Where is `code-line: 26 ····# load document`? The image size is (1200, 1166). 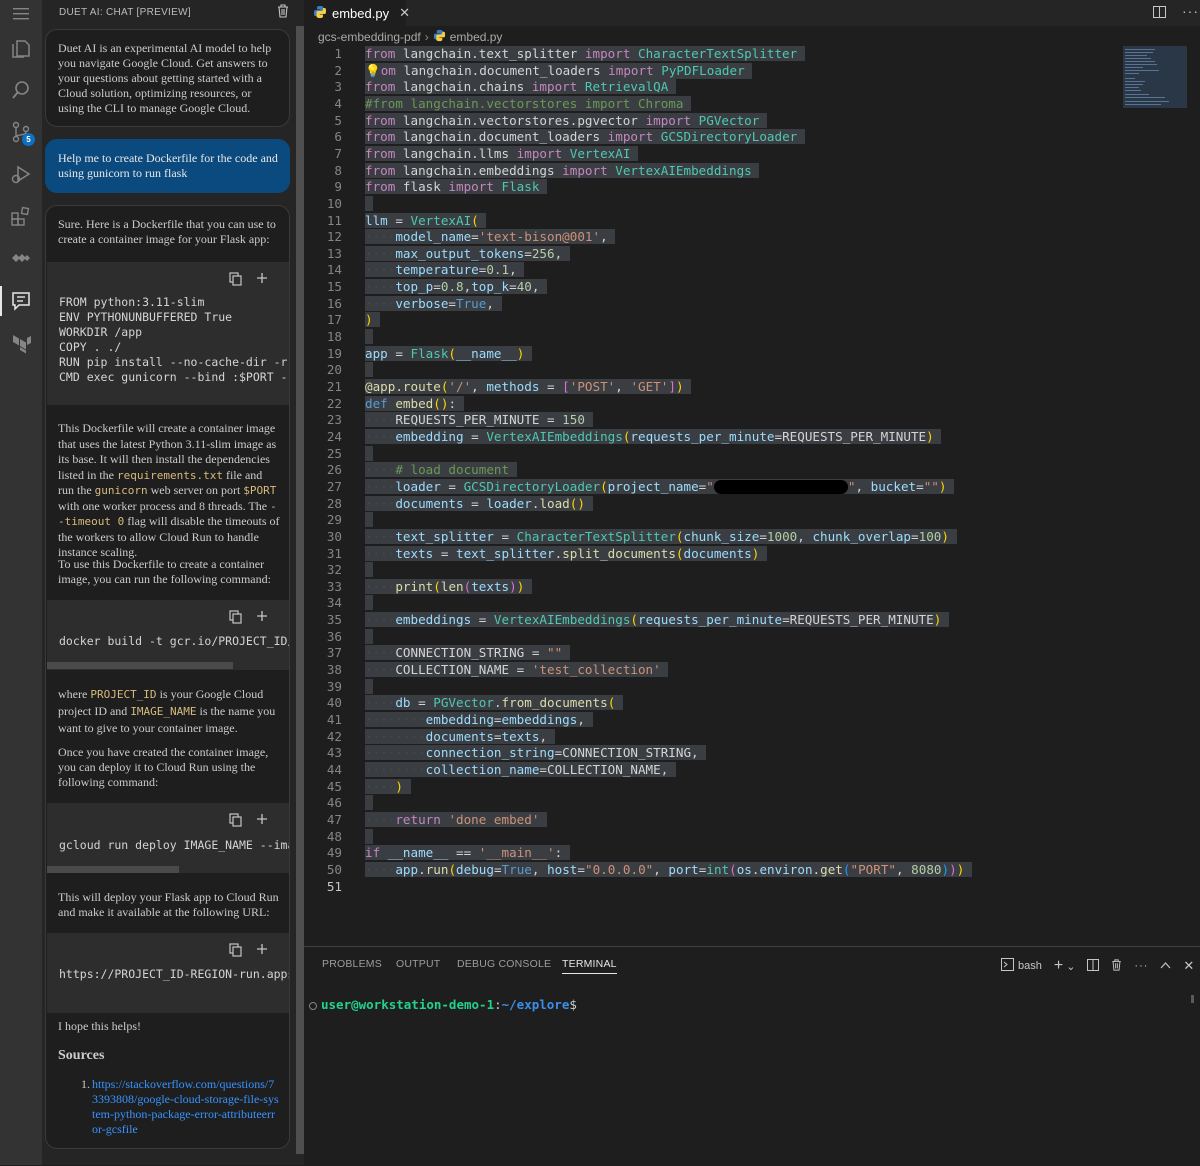 code-line: 26 ····# load document is located at coordinates (713, 470).